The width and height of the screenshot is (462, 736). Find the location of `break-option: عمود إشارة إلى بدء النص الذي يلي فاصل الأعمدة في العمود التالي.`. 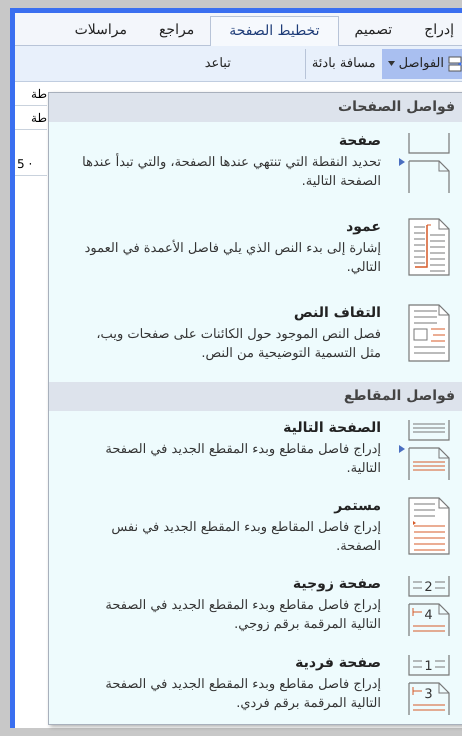

break-option: عمود إشارة إلى بدء النص الذي يلي فاصل الأعمدة في العمود التالي. is located at coordinates (255, 251).